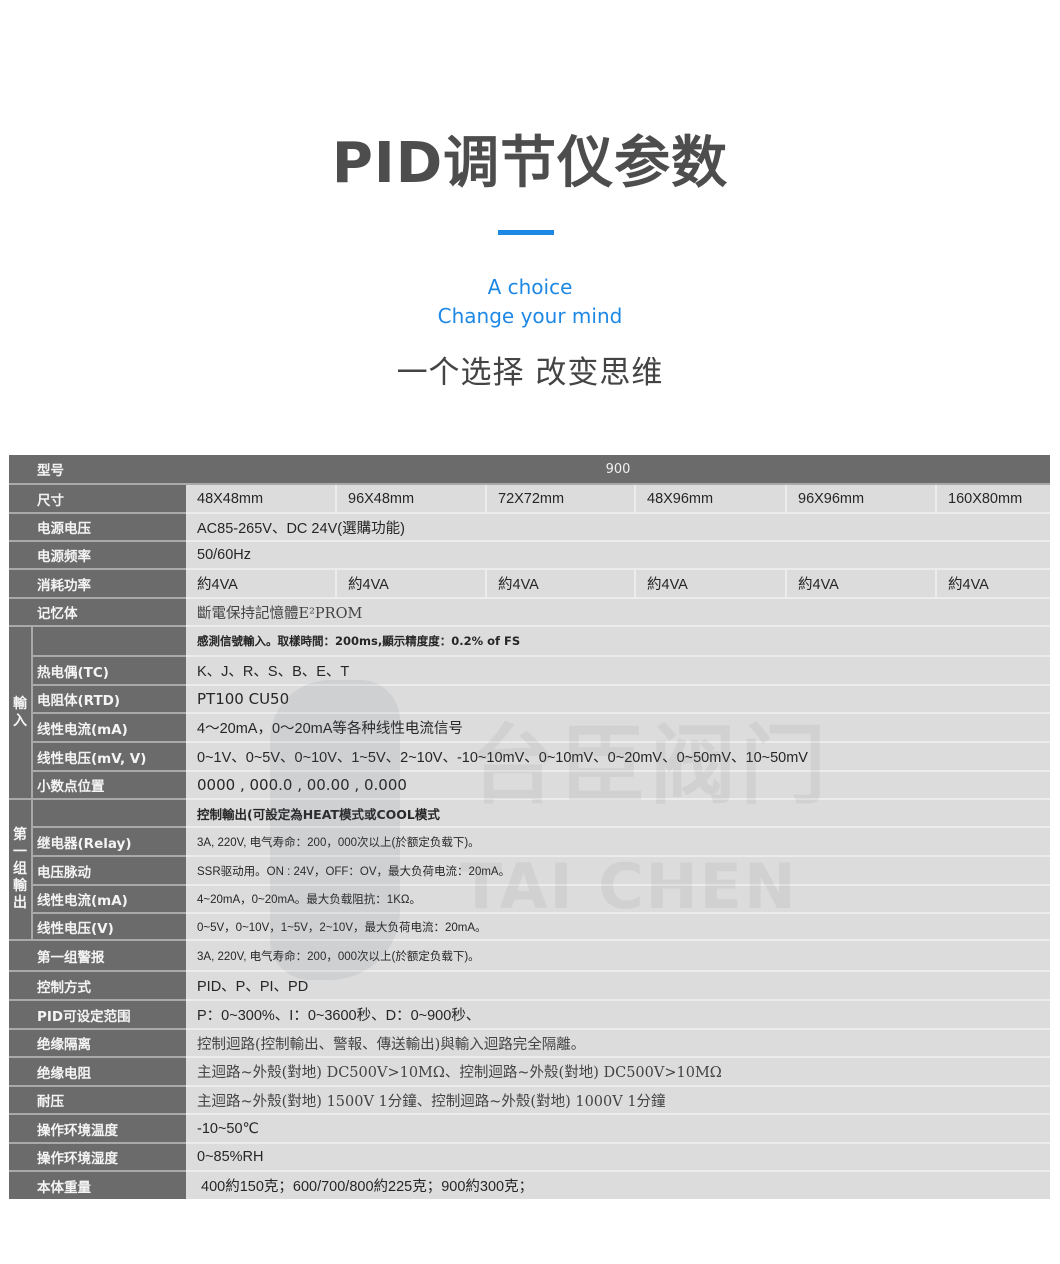  I want to click on row-value: 控制輸出(可設定為HEAT模式或COOL模式, so click(618, 814).